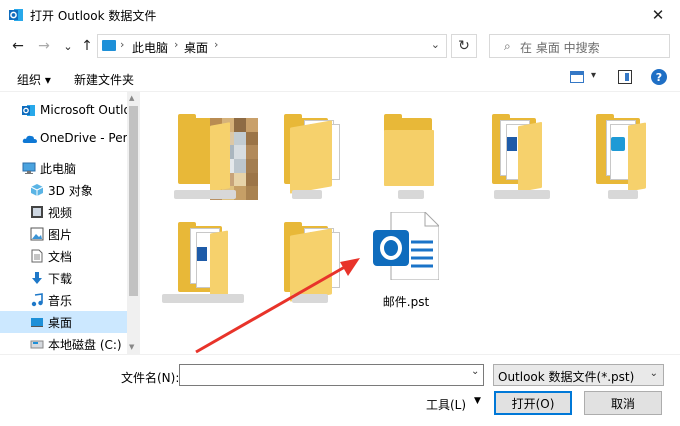  I want to click on sidebar-item-3d-objects: 3D 对象, so click(63, 190).